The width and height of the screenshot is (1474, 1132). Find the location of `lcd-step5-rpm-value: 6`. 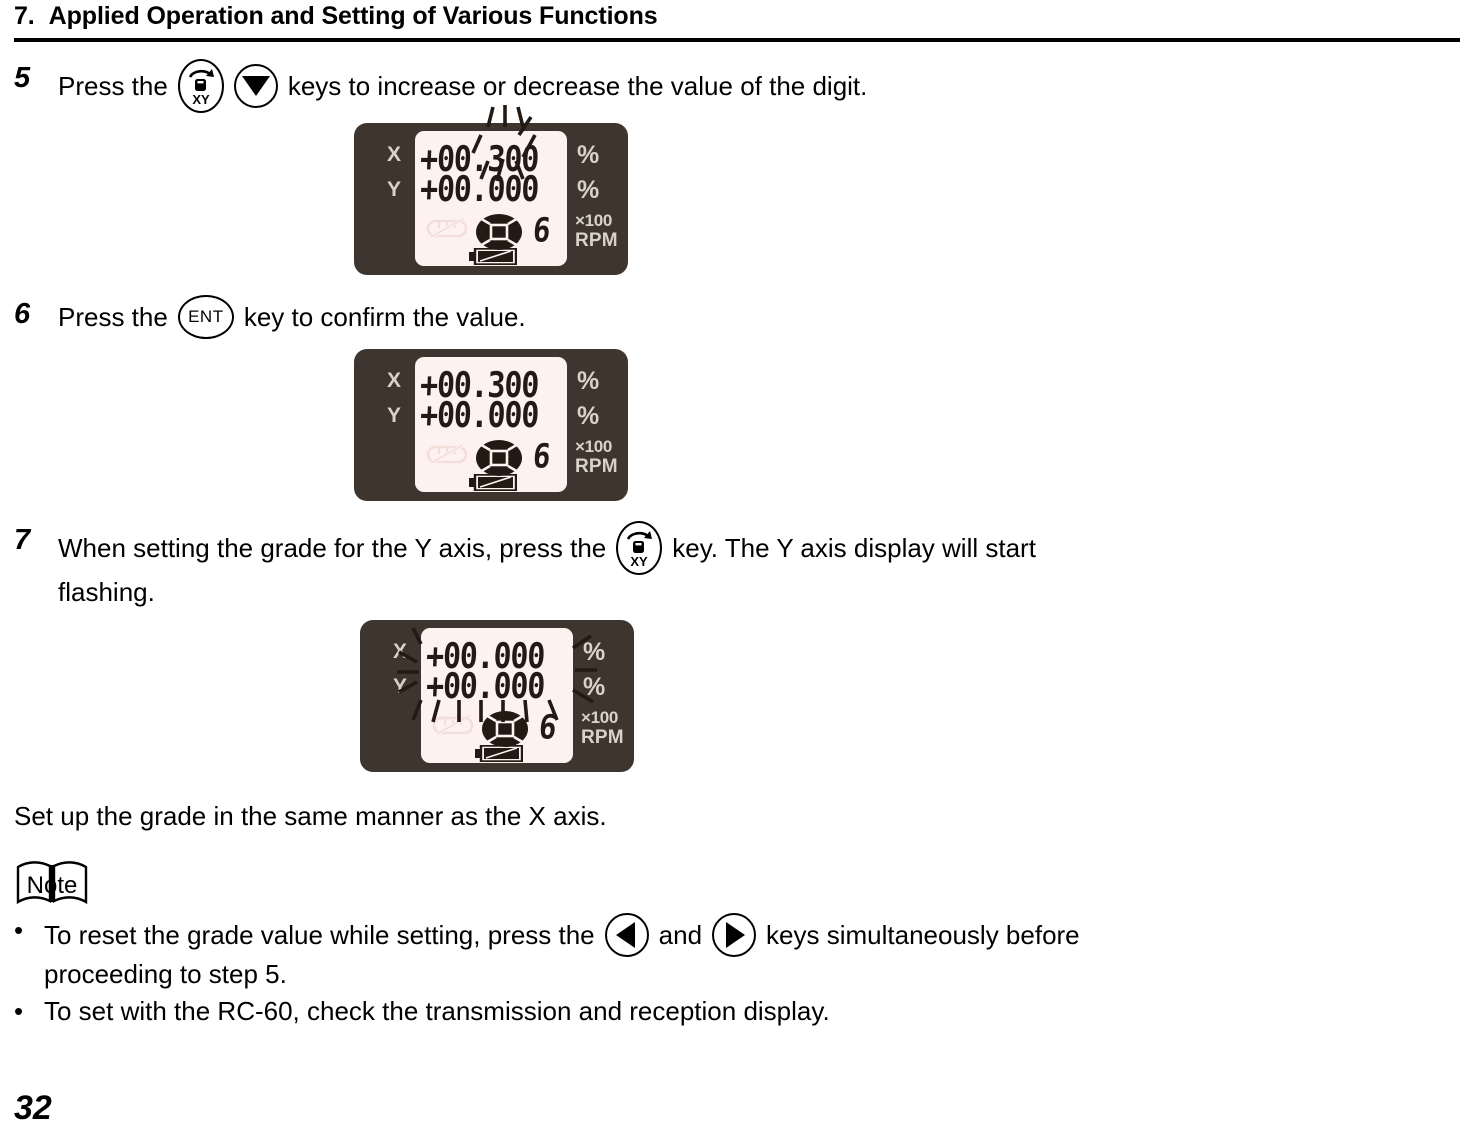

lcd-step5-rpm-value: 6 is located at coordinates (542, 230).